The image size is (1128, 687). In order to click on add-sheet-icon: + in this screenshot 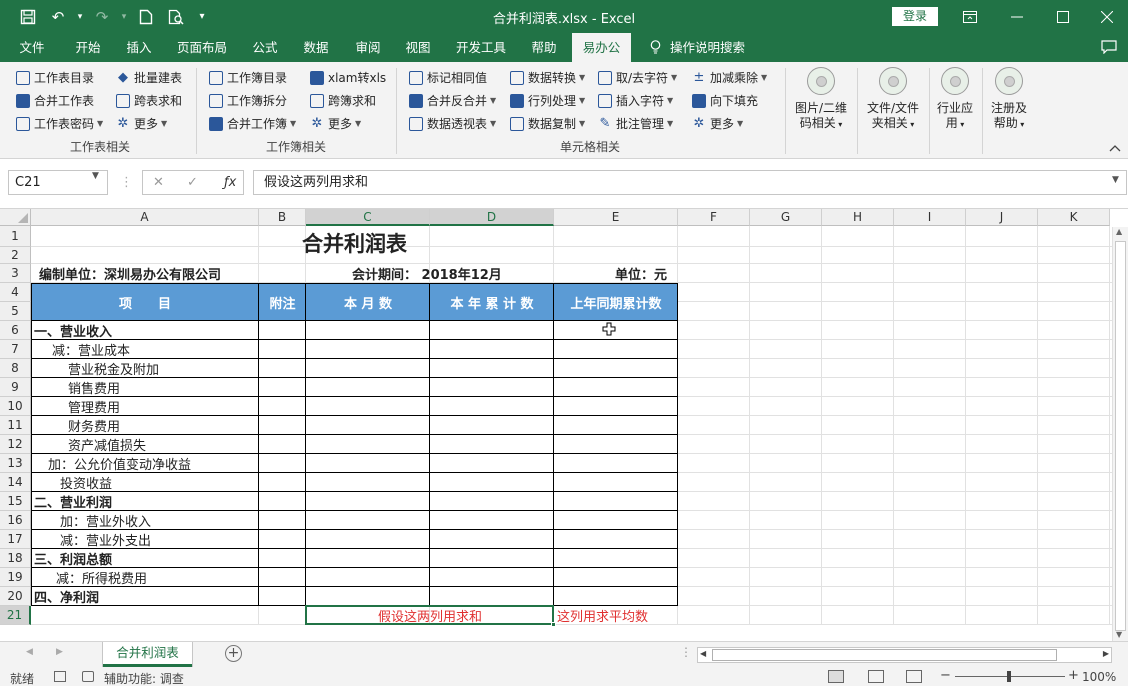, I will do `click(233, 653)`.